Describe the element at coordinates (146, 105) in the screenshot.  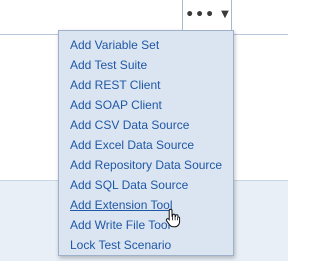
I see `menu-item-add-soap-client: Add SOAP Client` at that location.